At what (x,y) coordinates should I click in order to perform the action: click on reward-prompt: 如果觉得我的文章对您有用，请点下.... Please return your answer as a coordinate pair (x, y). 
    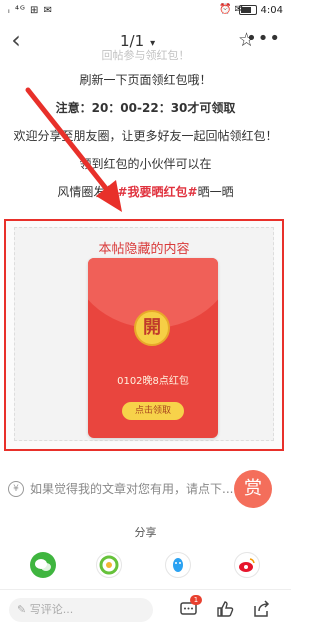
    Looking at the image, I should click on (131, 488).